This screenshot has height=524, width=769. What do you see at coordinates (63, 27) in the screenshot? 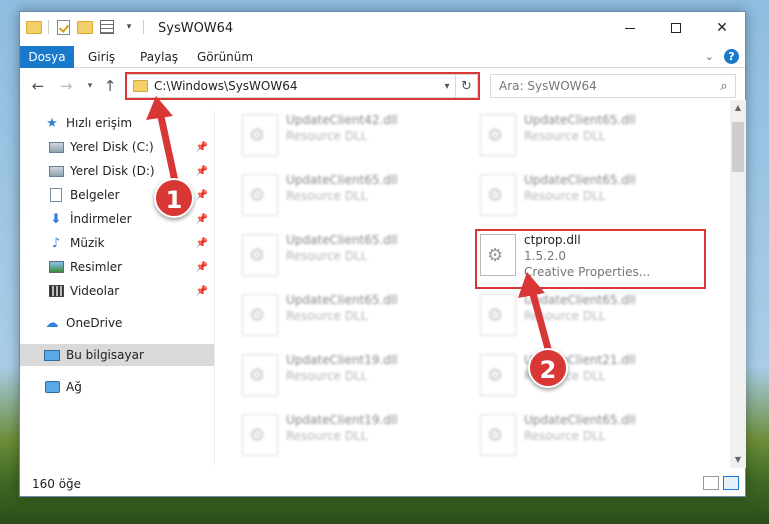
I see `properties-check-icon` at bounding box center [63, 27].